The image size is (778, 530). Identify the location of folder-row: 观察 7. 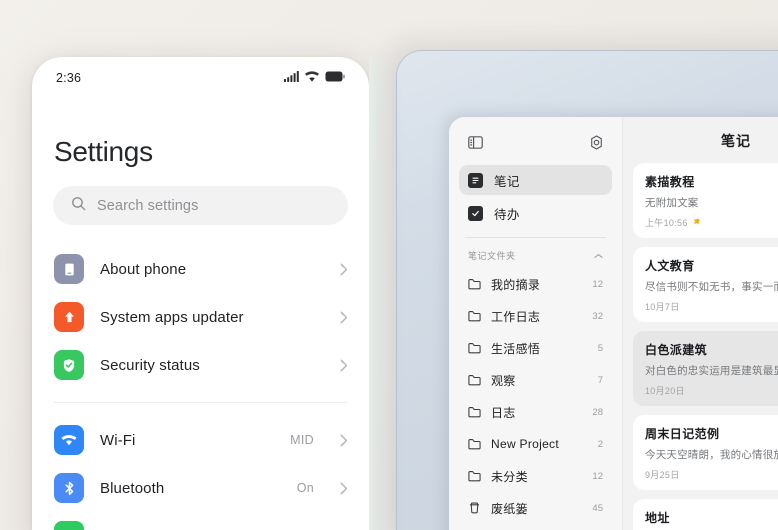
(535, 380).